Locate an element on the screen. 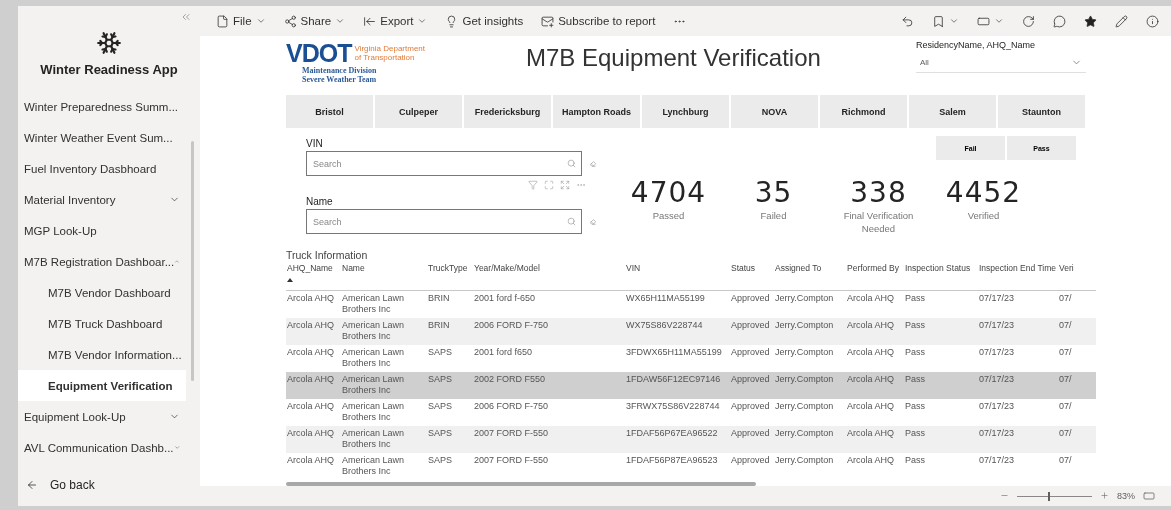 The width and height of the screenshot is (1171, 510). kpi-label: Passed is located at coordinates (668, 216).